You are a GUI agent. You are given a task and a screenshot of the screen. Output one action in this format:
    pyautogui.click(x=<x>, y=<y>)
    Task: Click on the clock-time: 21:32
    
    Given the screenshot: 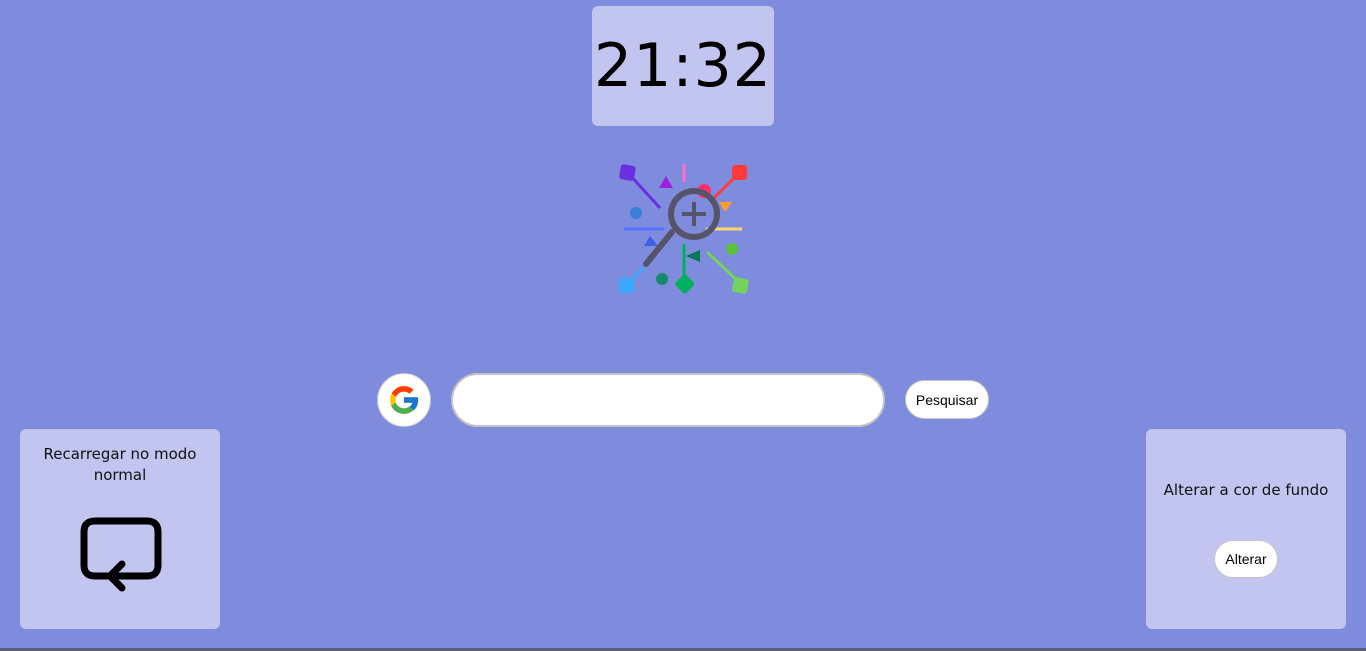 What is the action you would take?
    pyautogui.click(x=683, y=66)
    